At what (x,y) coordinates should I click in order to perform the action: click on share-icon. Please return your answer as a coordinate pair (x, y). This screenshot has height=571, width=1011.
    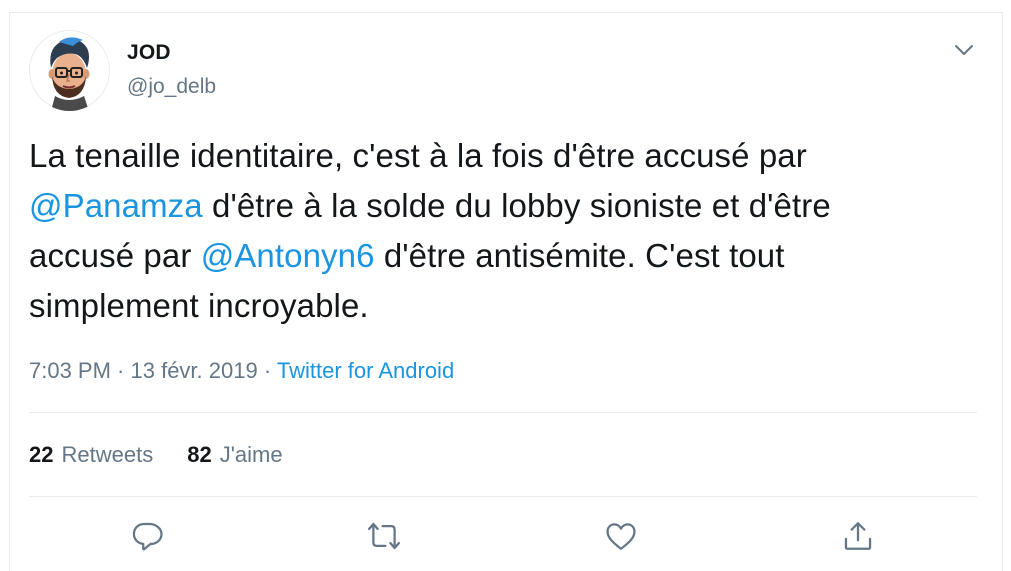
    Looking at the image, I should click on (858, 536).